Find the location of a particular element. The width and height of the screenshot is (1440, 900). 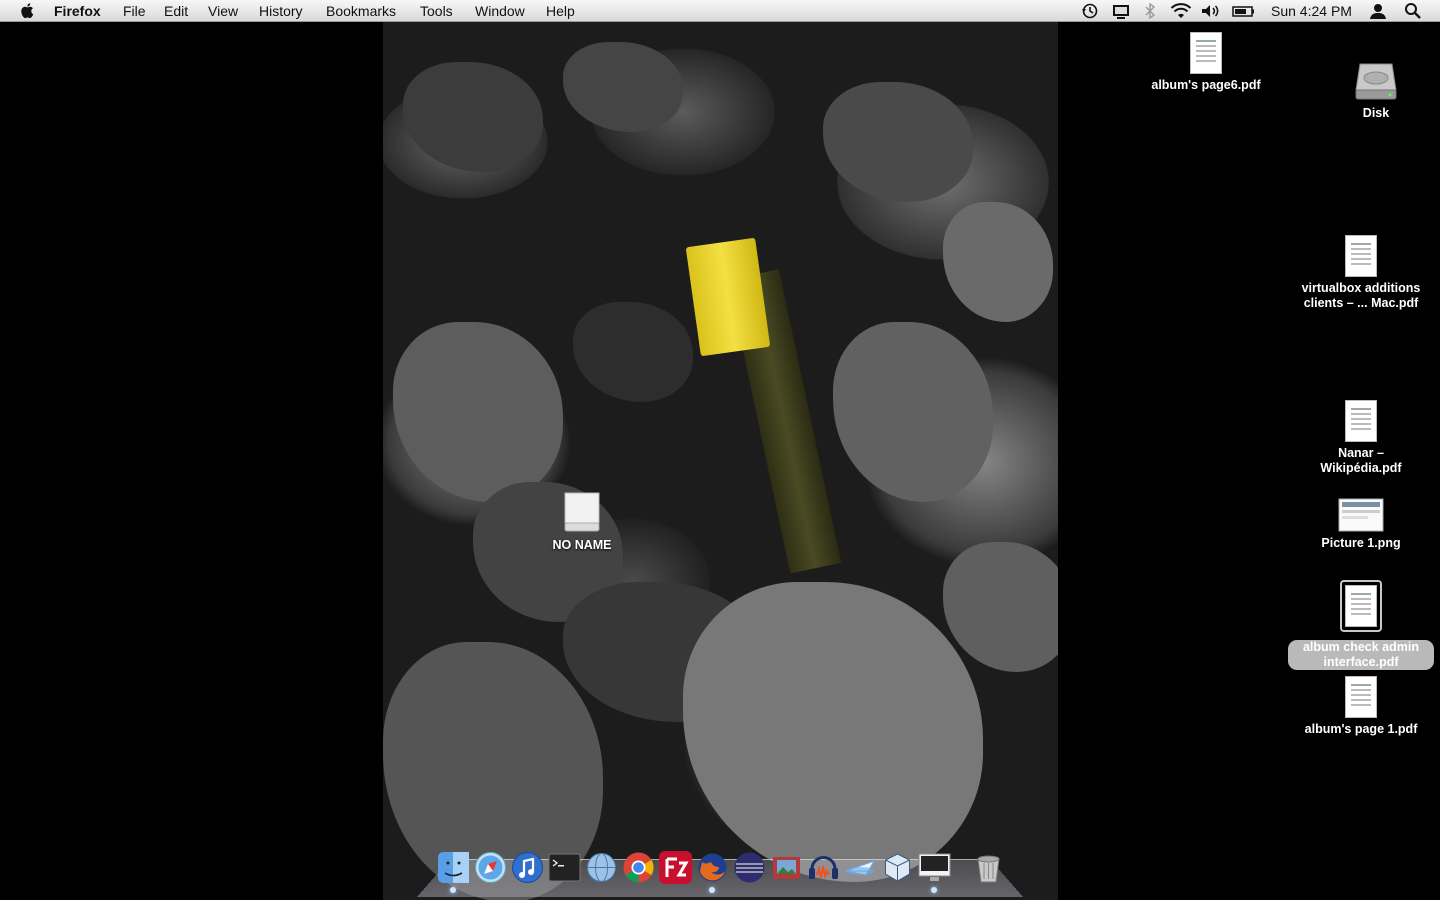

desktop-icon-label: album's page 1.pdf is located at coordinates (1361, 729).